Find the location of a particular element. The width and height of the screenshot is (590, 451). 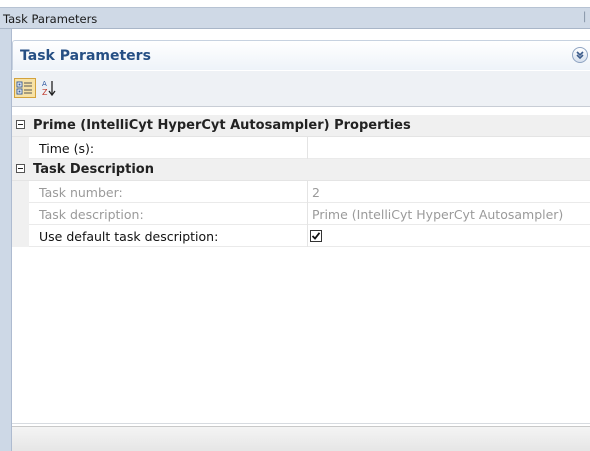

left-dock-strip is located at coordinates (6, 240).